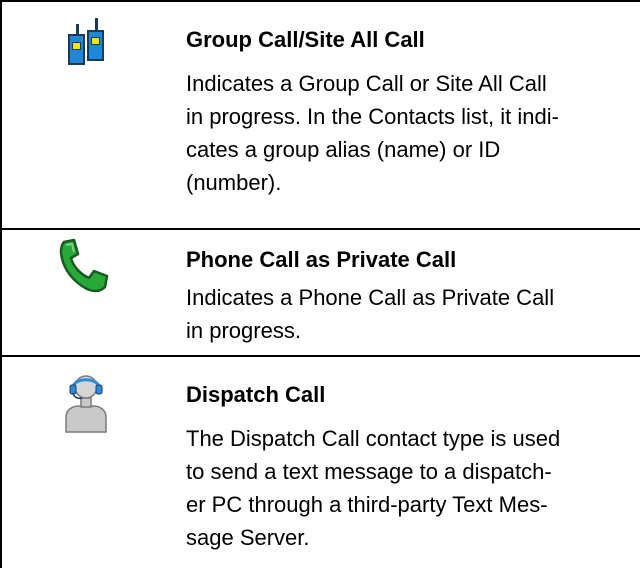  What do you see at coordinates (305, 39) in the screenshot?
I see `row-title: Group Call/Site All Call` at bounding box center [305, 39].